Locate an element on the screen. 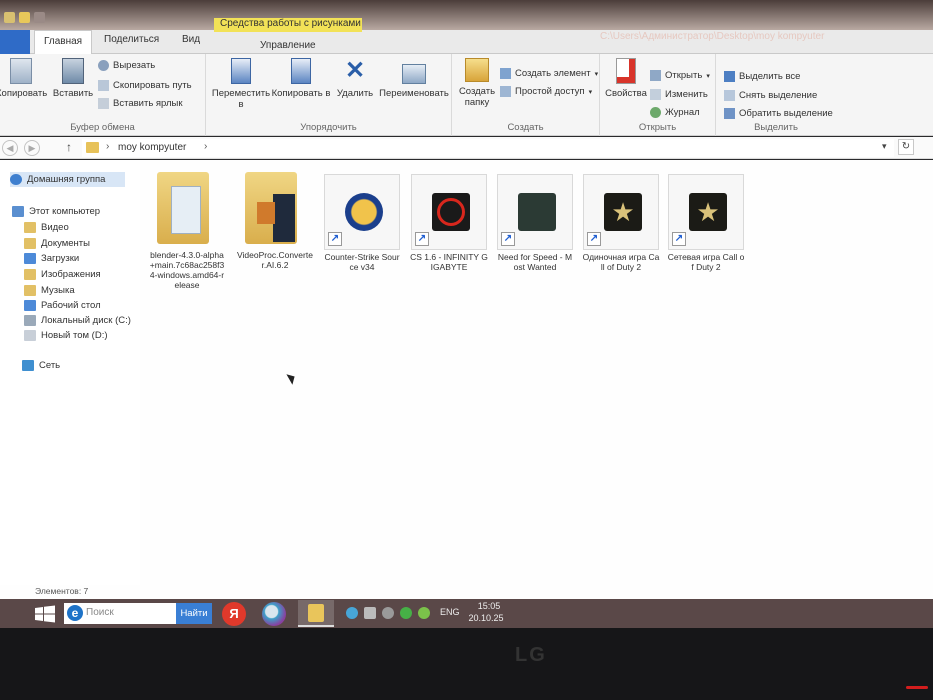 Image resolution: width=933 pixels, height=700 pixels. file-name: Need for Speed - Most Wanted is located at coordinates (535, 262).